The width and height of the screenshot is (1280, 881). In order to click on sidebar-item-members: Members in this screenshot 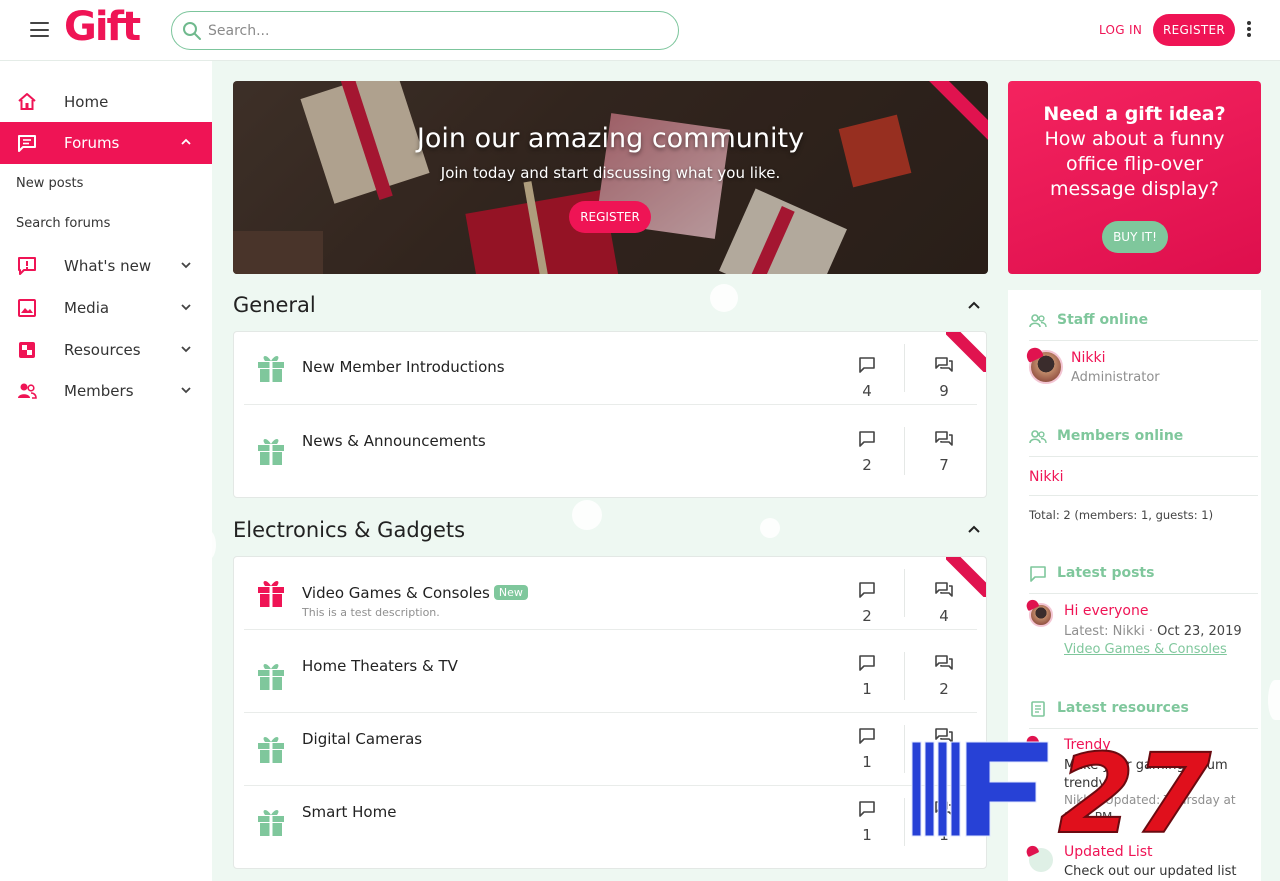, I will do `click(106, 391)`.